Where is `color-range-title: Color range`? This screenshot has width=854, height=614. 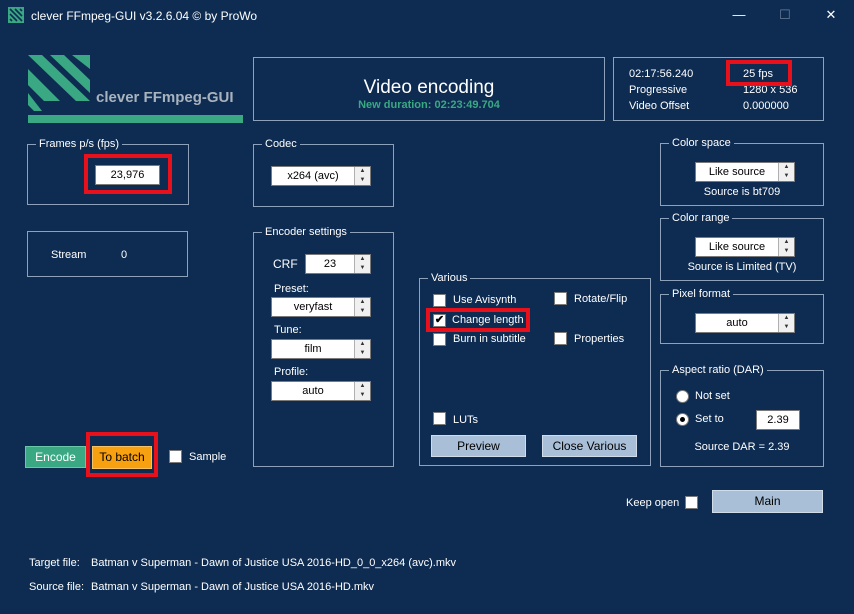 color-range-title: Color range is located at coordinates (701, 218).